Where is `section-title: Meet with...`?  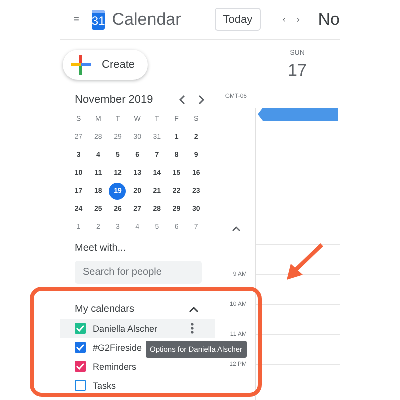 section-title: Meet with... is located at coordinates (101, 248).